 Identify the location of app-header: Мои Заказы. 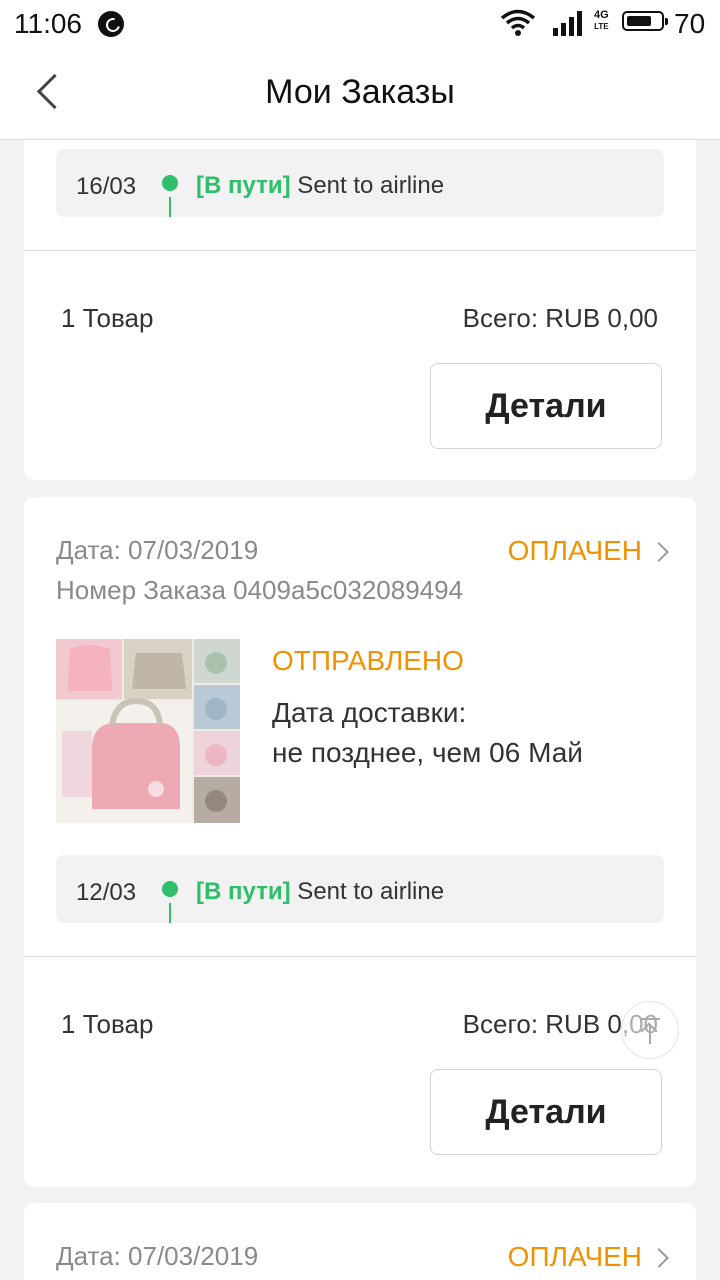
(360, 94).